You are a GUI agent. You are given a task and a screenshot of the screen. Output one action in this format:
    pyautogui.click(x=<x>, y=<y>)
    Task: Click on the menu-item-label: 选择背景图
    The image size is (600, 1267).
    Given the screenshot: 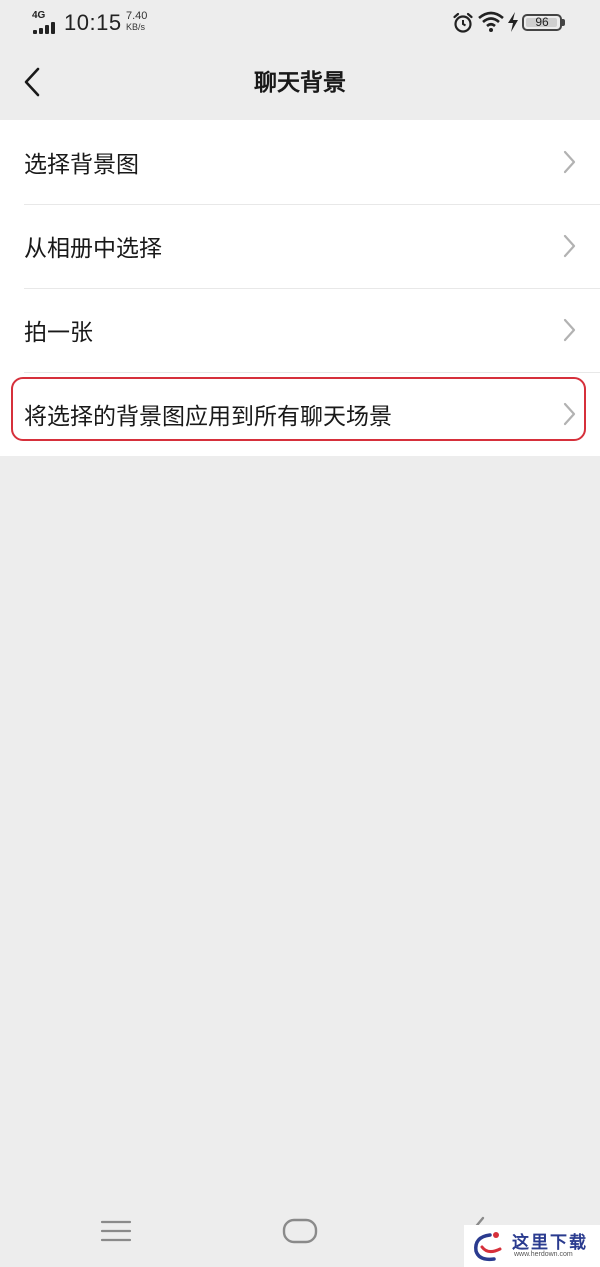 What is the action you would take?
    pyautogui.click(x=81, y=165)
    